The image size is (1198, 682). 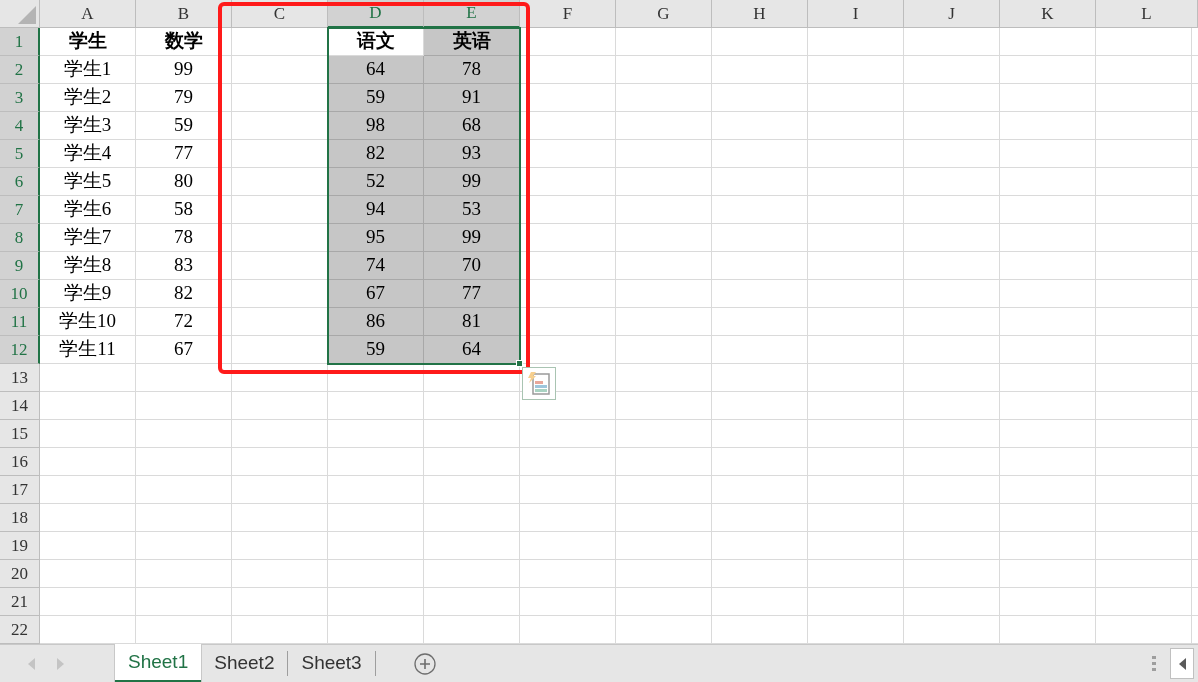 I want to click on table-cell: 52, so click(x=376, y=182).